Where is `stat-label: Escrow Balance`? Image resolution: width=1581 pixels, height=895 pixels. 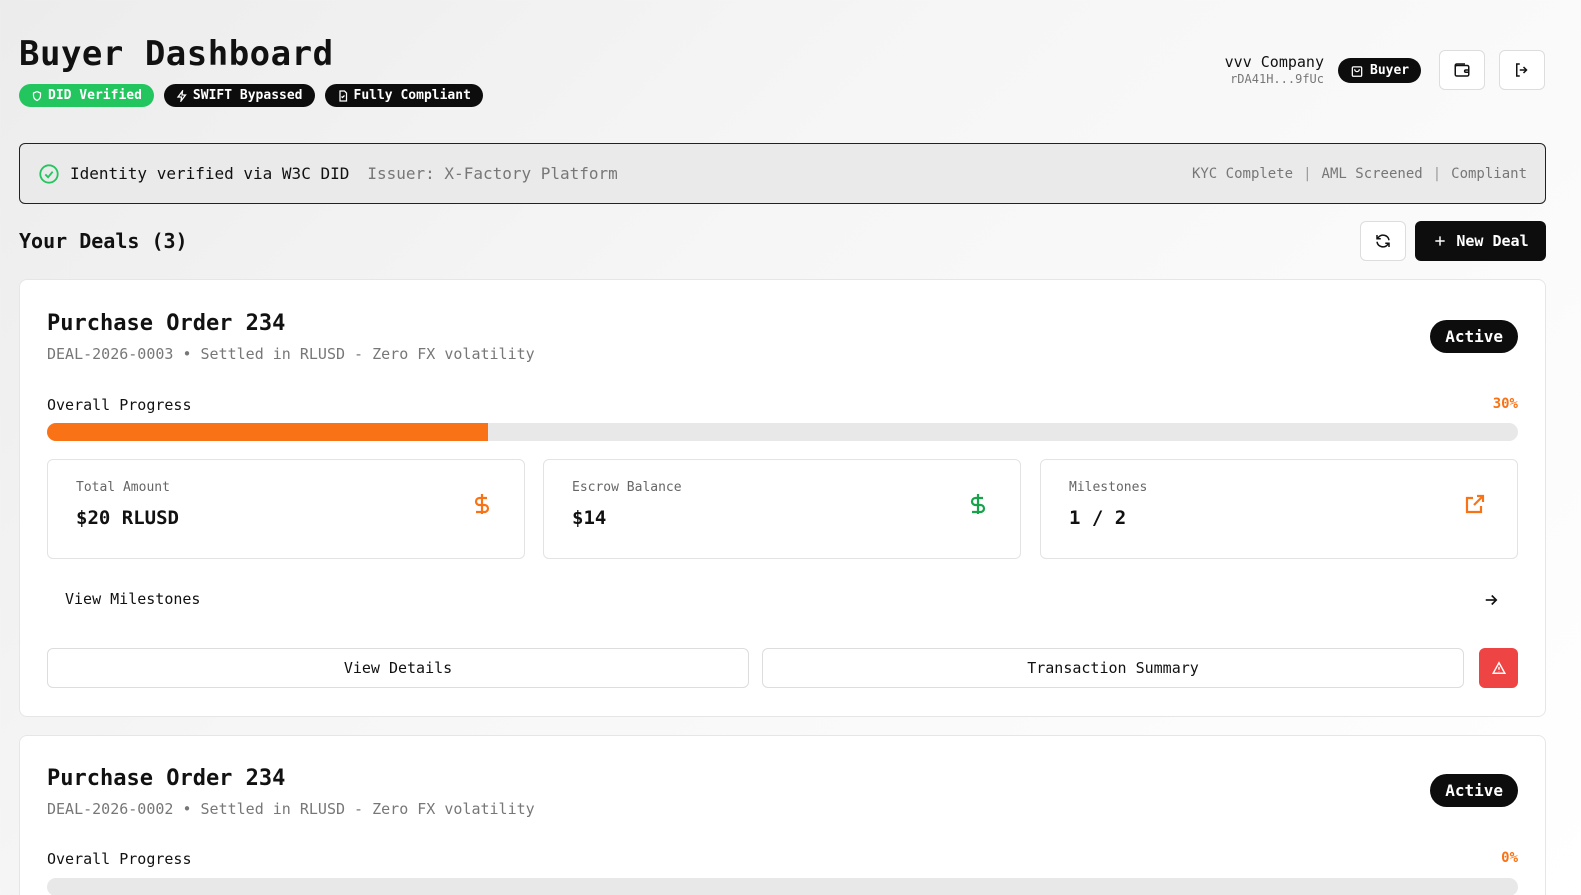
stat-label: Escrow Balance is located at coordinates (627, 487).